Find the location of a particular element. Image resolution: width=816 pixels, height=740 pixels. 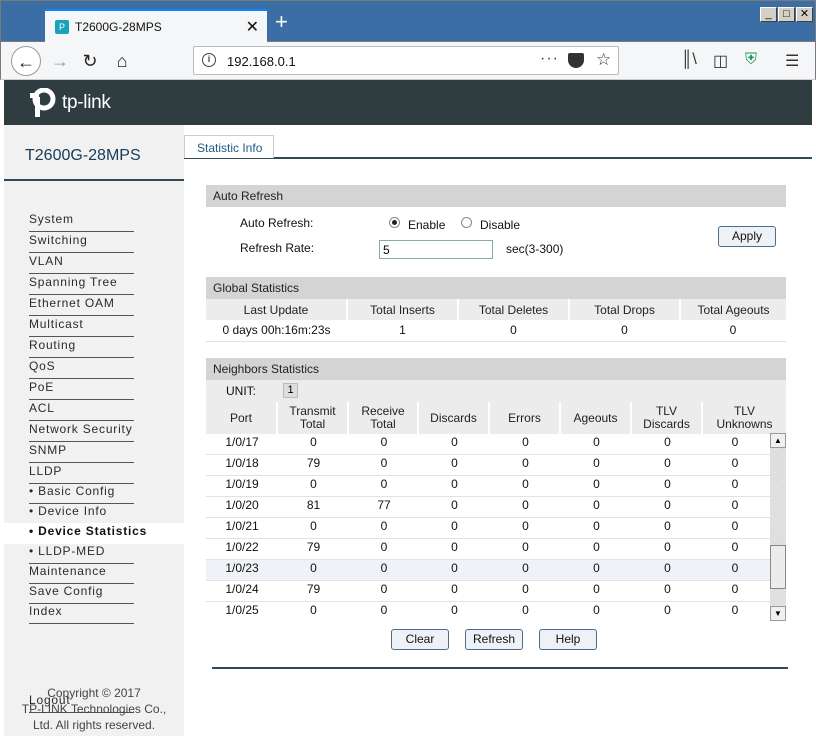

sidebar-item-index: Index is located at coordinates (81, 613).